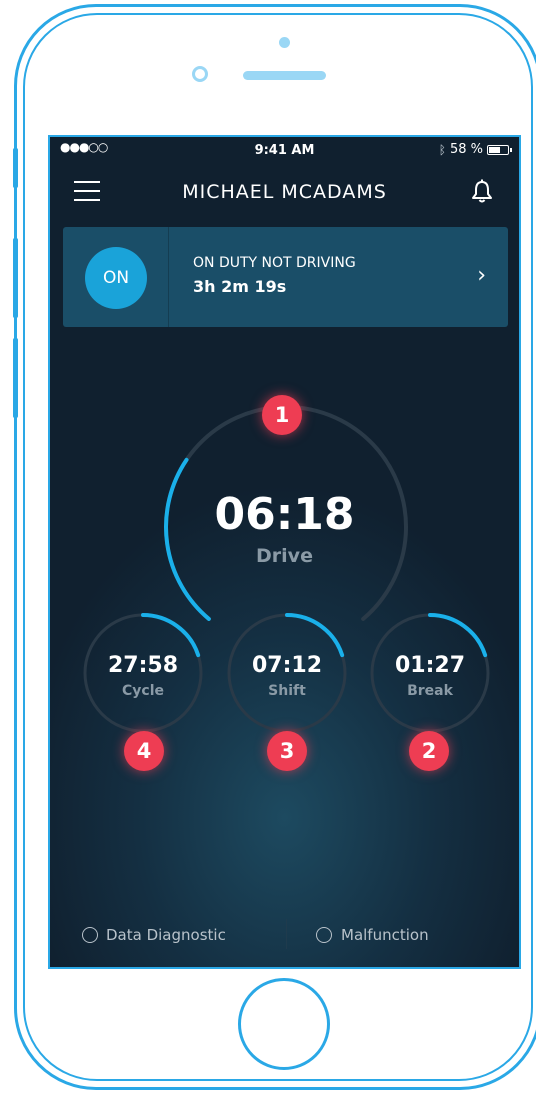  Describe the element at coordinates (15, 378) in the screenshot. I see `volume-down-button` at that location.